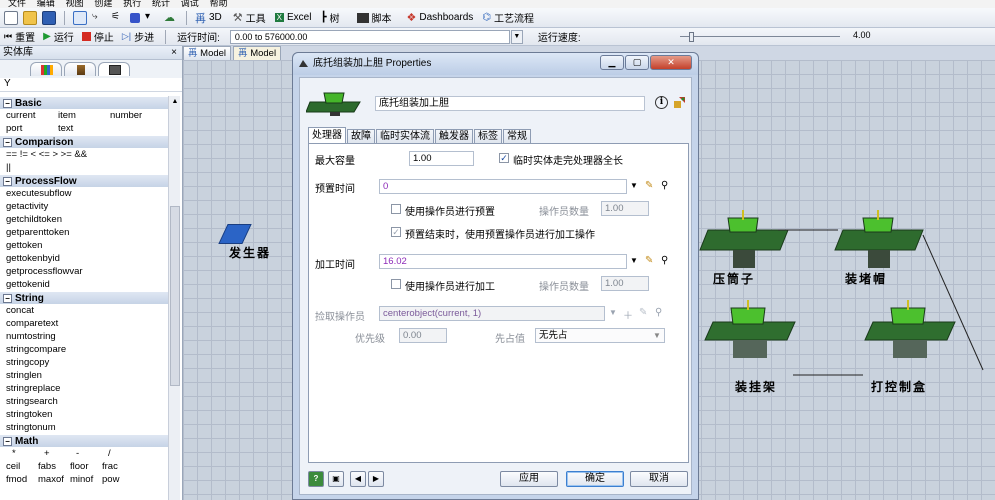 This screenshot has height=500, width=995. What do you see at coordinates (135, 17) in the screenshot?
I see `object-color-icon` at bounding box center [135, 17].